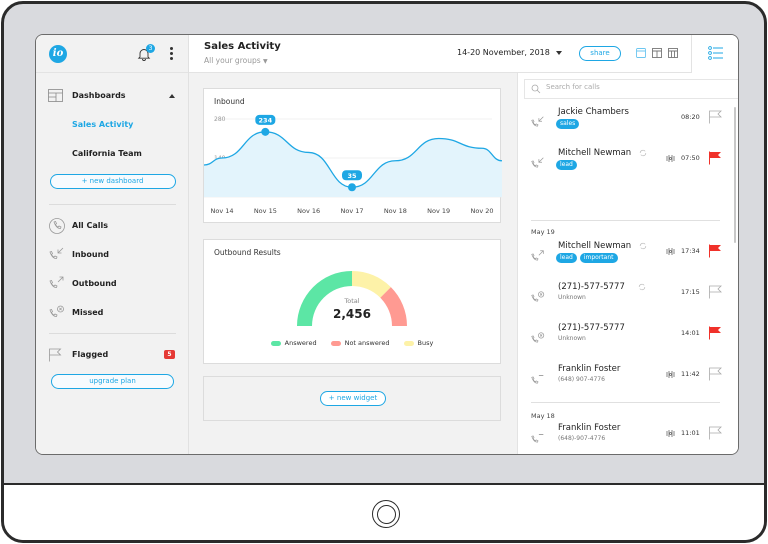 This screenshot has width=768, height=544. What do you see at coordinates (112, 381) in the screenshot?
I see `upgrade-plan-button: upgrade plan` at bounding box center [112, 381].